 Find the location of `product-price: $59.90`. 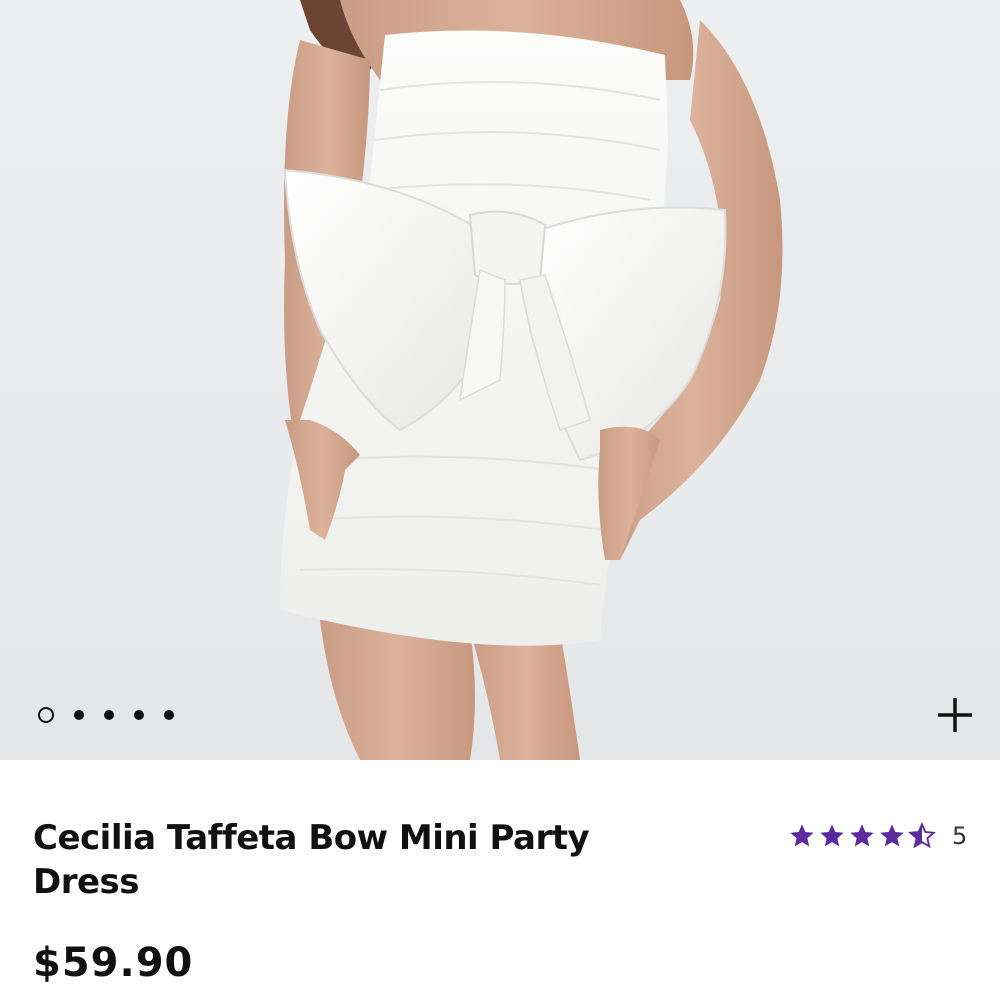

product-price: $59.90 is located at coordinates (113, 963).